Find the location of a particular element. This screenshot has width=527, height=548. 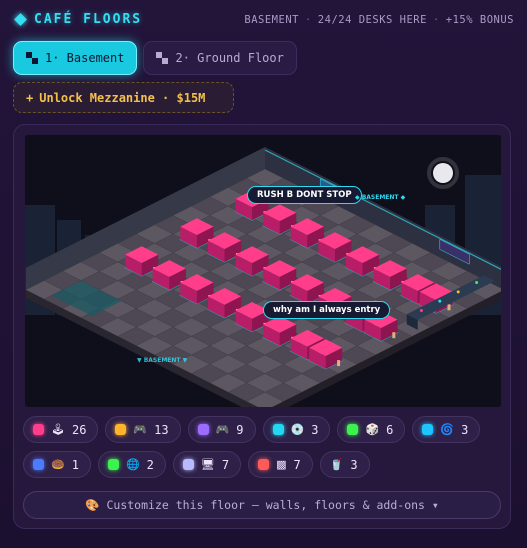

tab-ground-floor: 2· Ground Floor is located at coordinates (220, 58).